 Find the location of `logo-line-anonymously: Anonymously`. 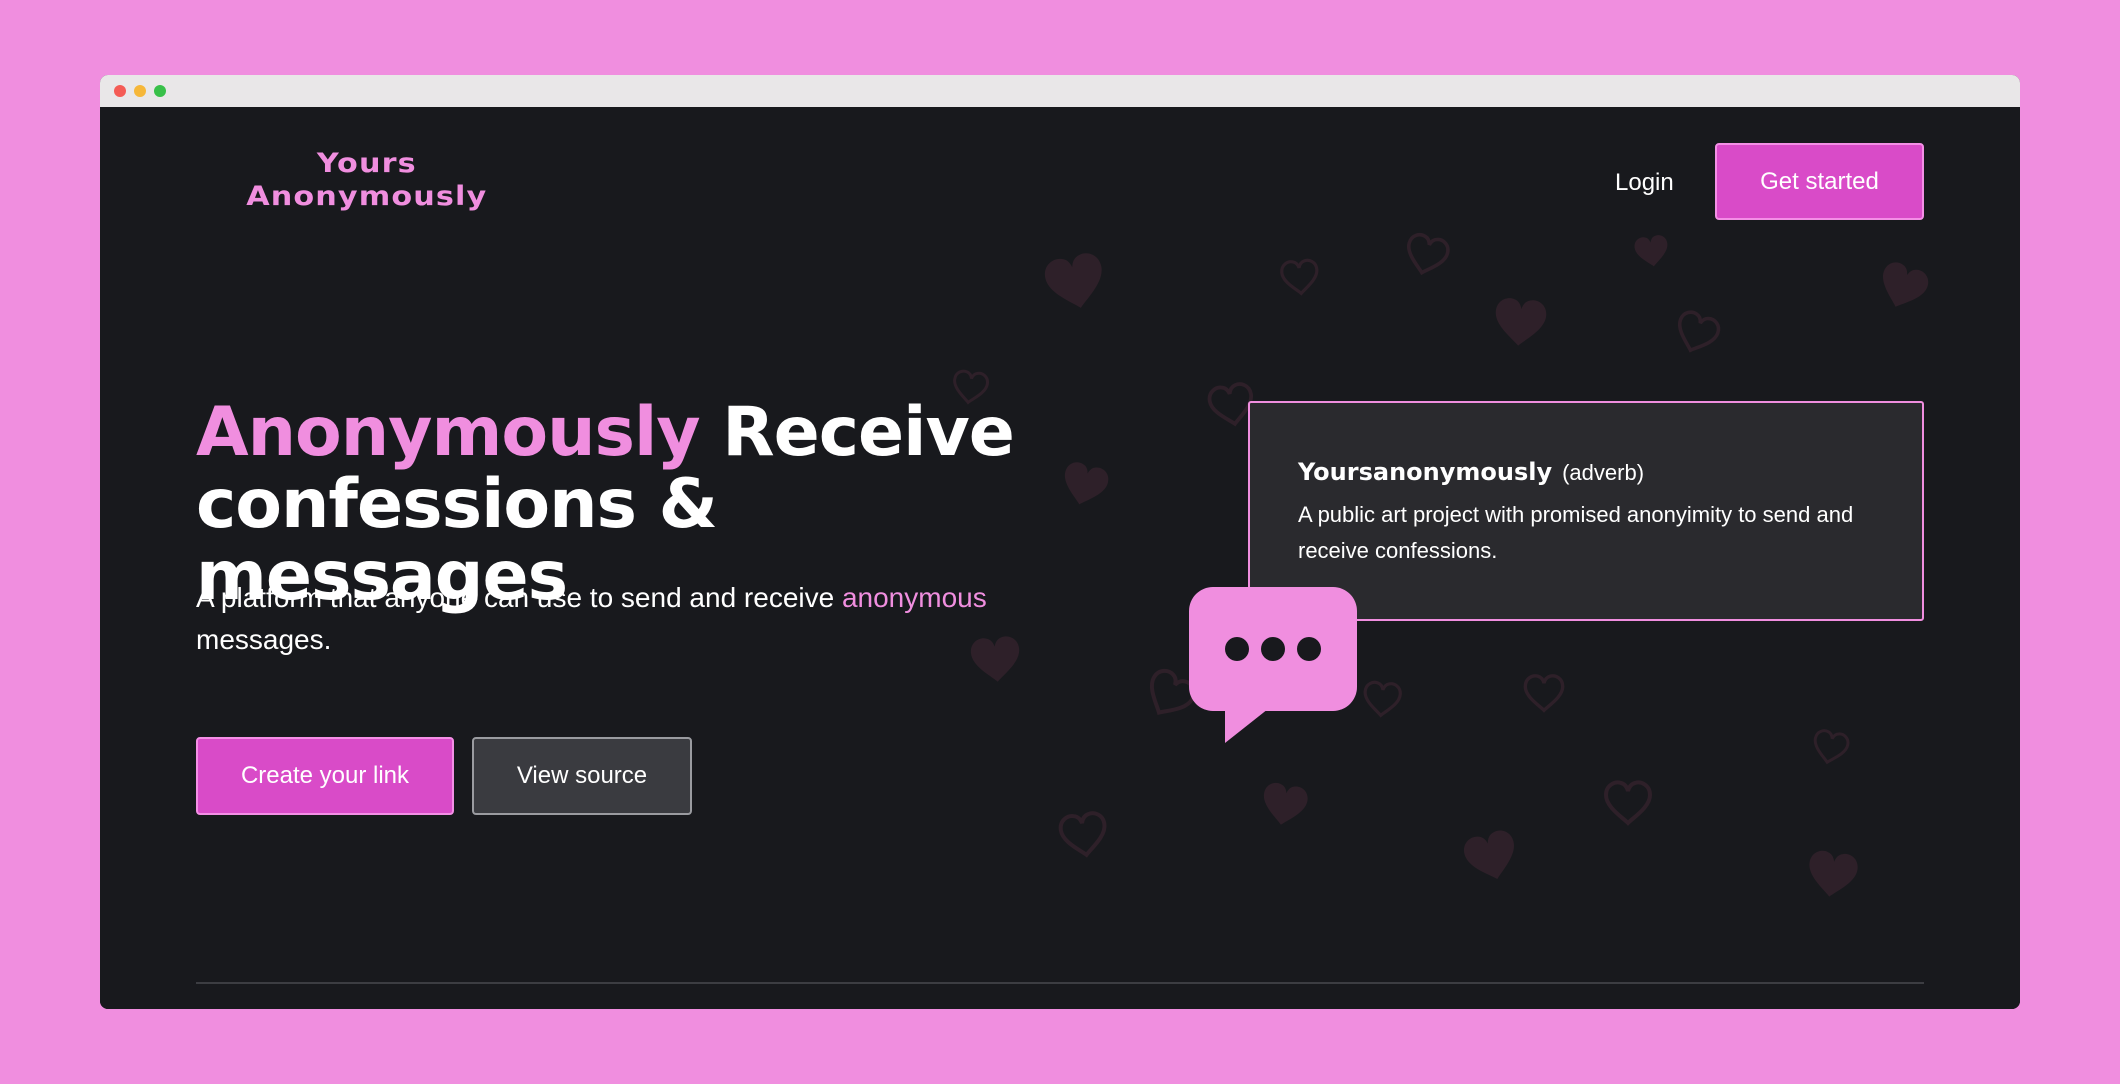

logo-line-anonymously: Anonymously is located at coordinates (367, 196).